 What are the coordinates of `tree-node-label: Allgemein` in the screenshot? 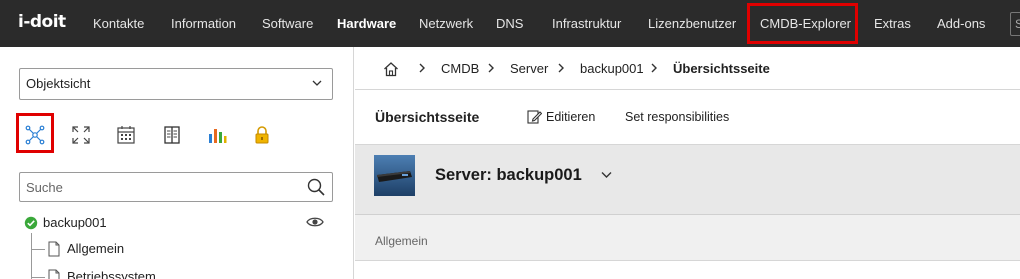 It's located at (96, 248).